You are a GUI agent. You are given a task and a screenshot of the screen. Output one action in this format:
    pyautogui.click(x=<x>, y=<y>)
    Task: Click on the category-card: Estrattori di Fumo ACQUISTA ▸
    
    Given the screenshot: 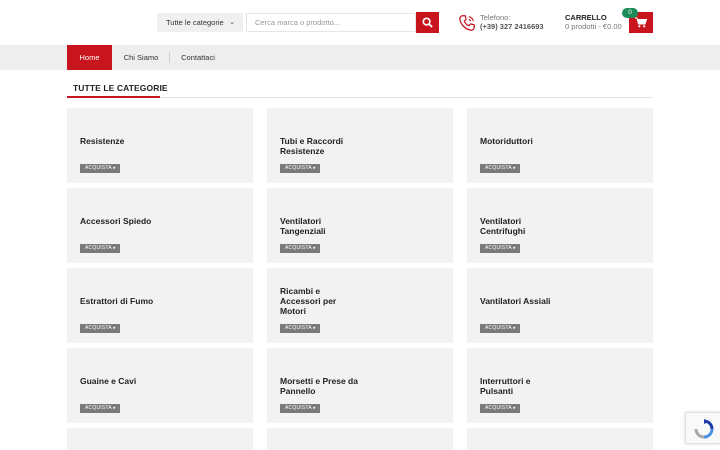 What is the action you would take?
    pyautogui.click(x=160, y=305)
    